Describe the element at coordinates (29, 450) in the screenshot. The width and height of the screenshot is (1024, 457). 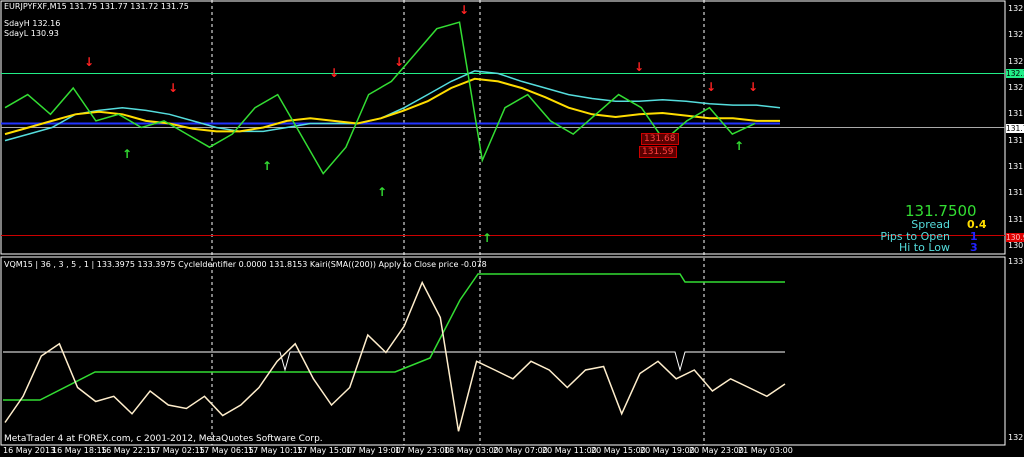
I see `time-tick: 16 May 2013` at that location.